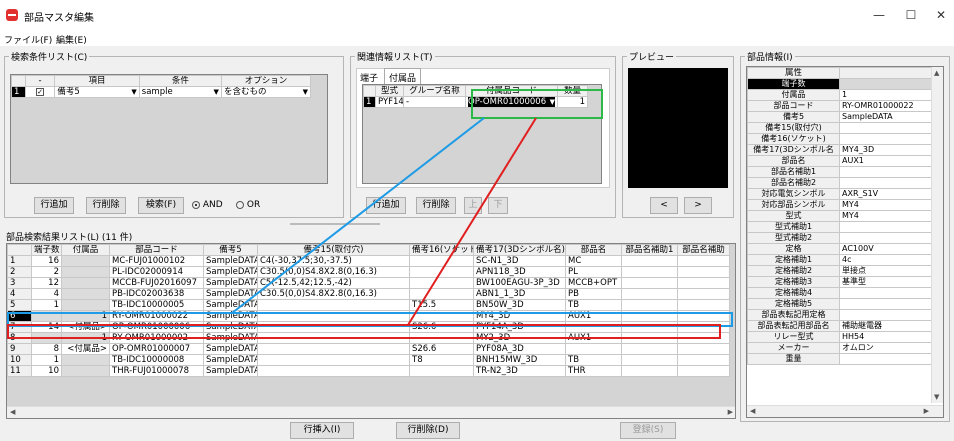 The image size is (954, 441). What do you see at coordinates (537, 104) in the screenshot?
I see `green-highlight-box` at bounding box center [537, 104].